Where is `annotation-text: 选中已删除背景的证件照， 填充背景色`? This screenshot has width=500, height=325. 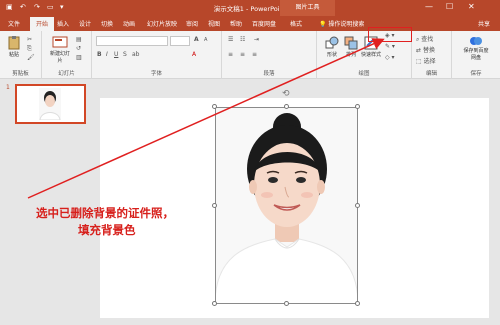
annotation-text: 选中已删除背景的证件照， 填充背景色 is located at coordinates (126, 222).